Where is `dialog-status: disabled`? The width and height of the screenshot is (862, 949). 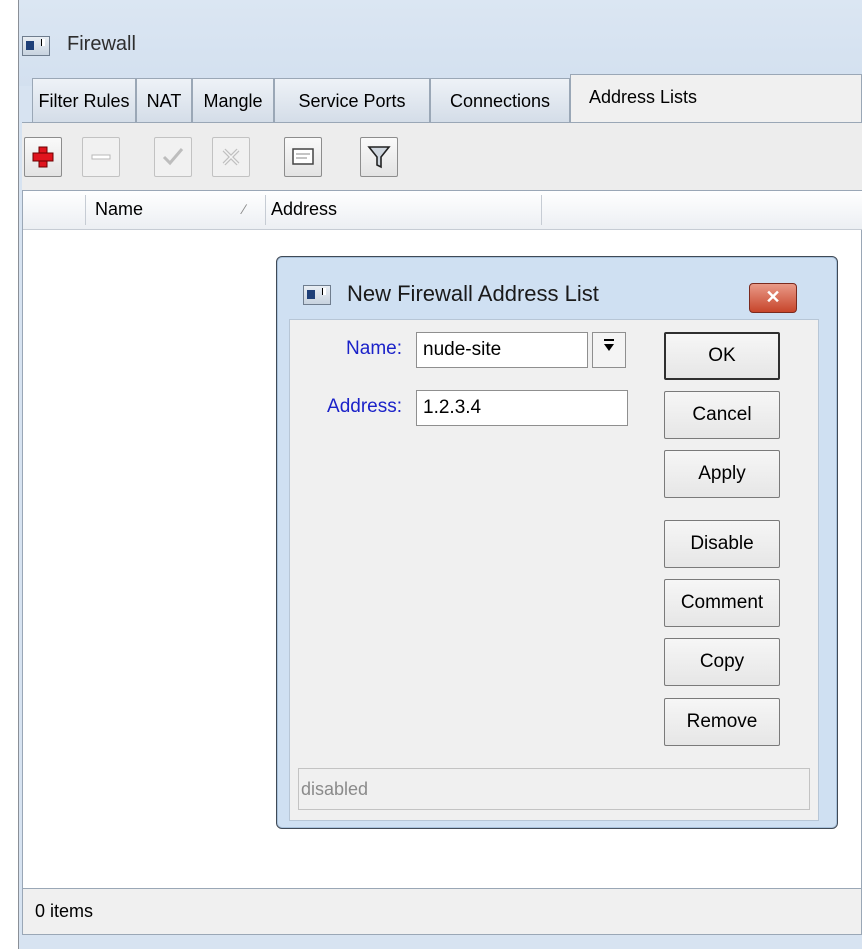
dialog-status: disabled is located at coordinates (554, 789).